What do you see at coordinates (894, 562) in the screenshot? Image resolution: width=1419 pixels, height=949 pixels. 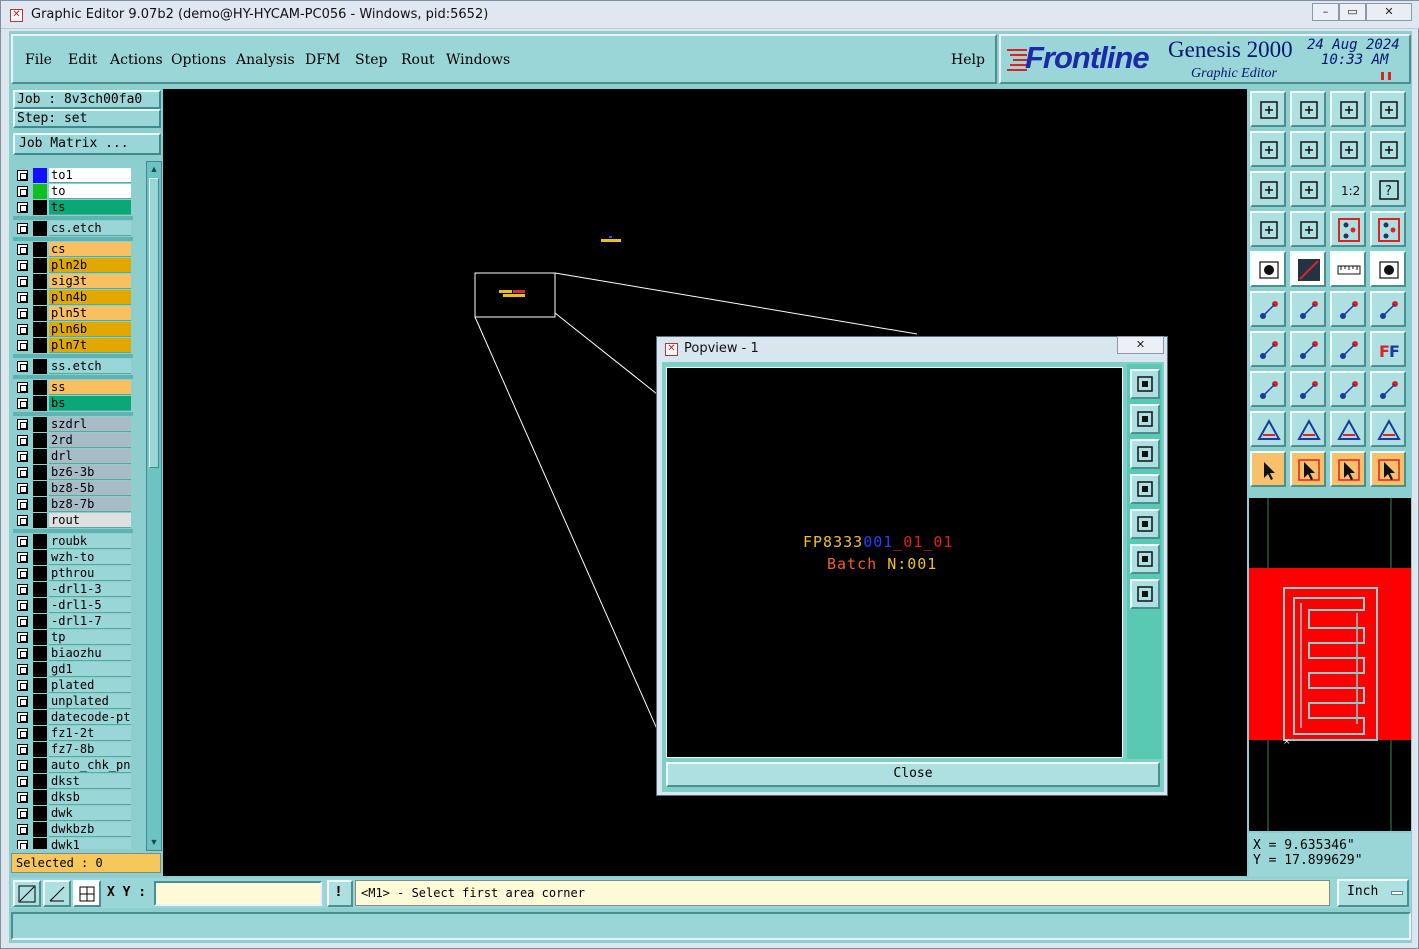 I see `popview-canvas: FP8333001_01_01 Batch N:001` at bounding box center [894, 562].